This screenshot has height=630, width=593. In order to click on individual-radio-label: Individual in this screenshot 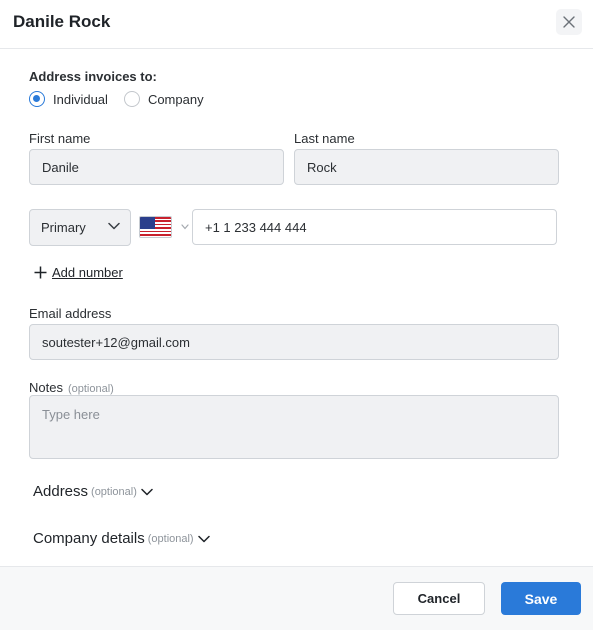, I will do `click(80, 99)`.